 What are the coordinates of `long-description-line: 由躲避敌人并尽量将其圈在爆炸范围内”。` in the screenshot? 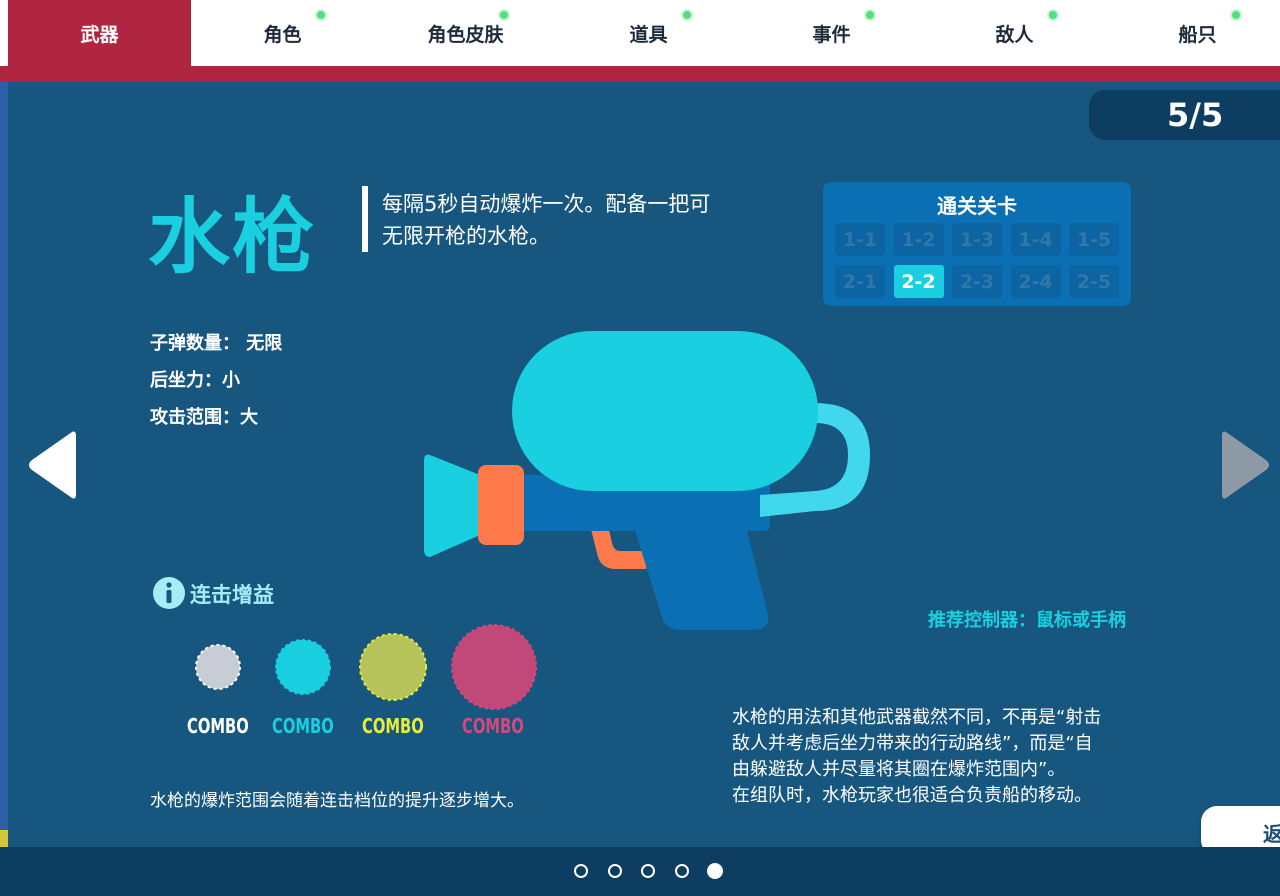 It's located at (899, 769).